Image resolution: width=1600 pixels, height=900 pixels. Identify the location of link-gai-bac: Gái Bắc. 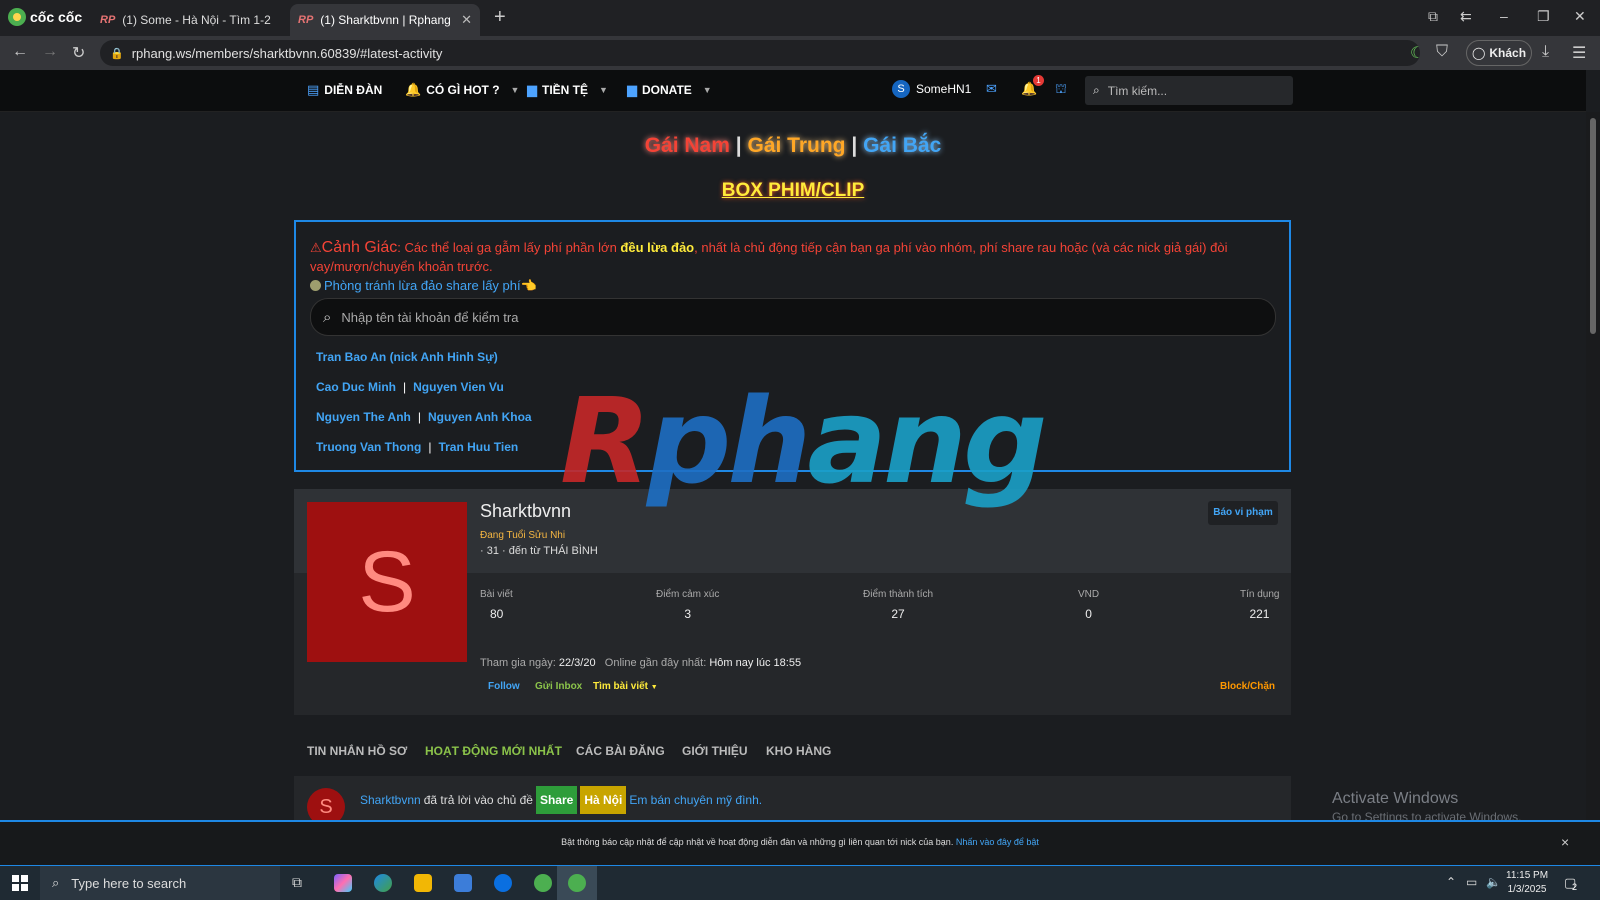
(902, 145).